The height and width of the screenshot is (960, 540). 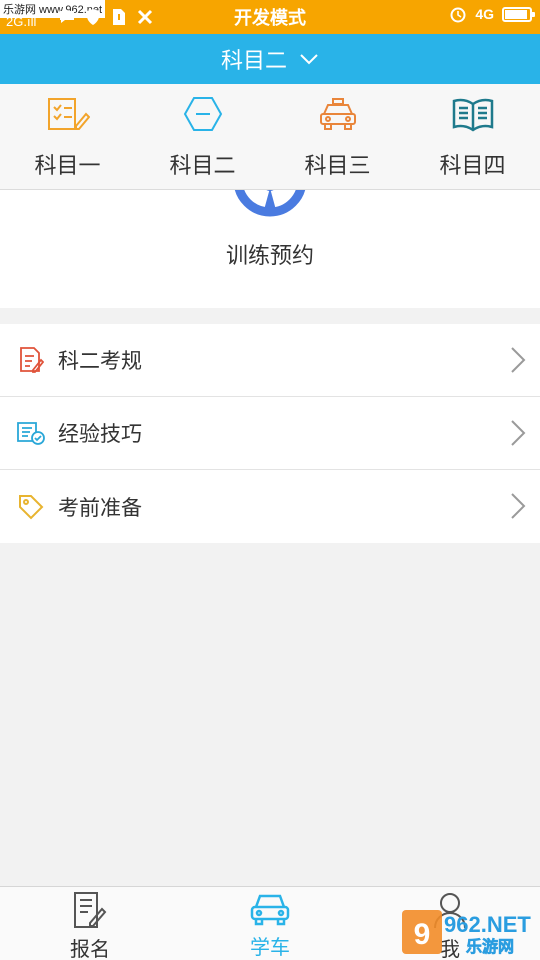 What do you see at coordinates (67, 166) in the screenshot?
I see `subject-label: 科目一` at bounding box center [67, 166].